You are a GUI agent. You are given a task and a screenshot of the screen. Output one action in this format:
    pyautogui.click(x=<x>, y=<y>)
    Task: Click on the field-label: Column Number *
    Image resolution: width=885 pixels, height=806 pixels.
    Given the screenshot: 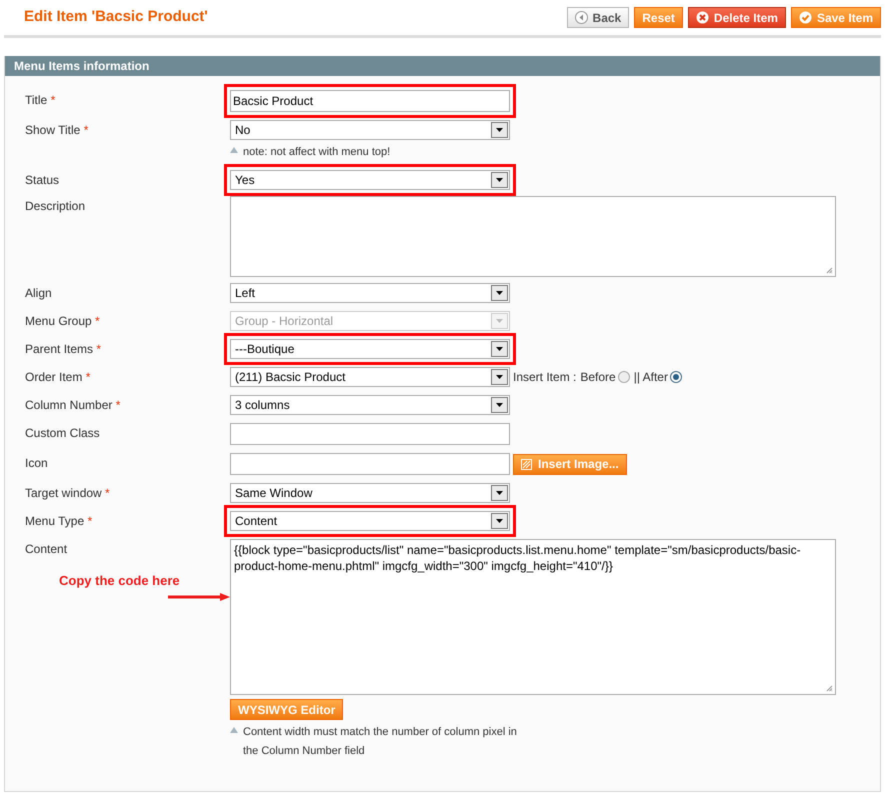 What is the action you would take?
    pyautogui.click(x=73, y=405)
    